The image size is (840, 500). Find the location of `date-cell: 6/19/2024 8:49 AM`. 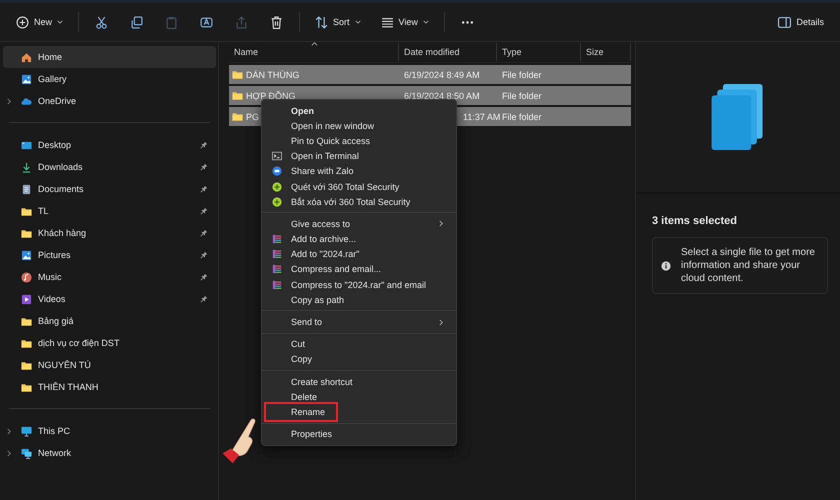

date-cell: 6/19/2024 8:49 AM is located at coordinates (442, 75).